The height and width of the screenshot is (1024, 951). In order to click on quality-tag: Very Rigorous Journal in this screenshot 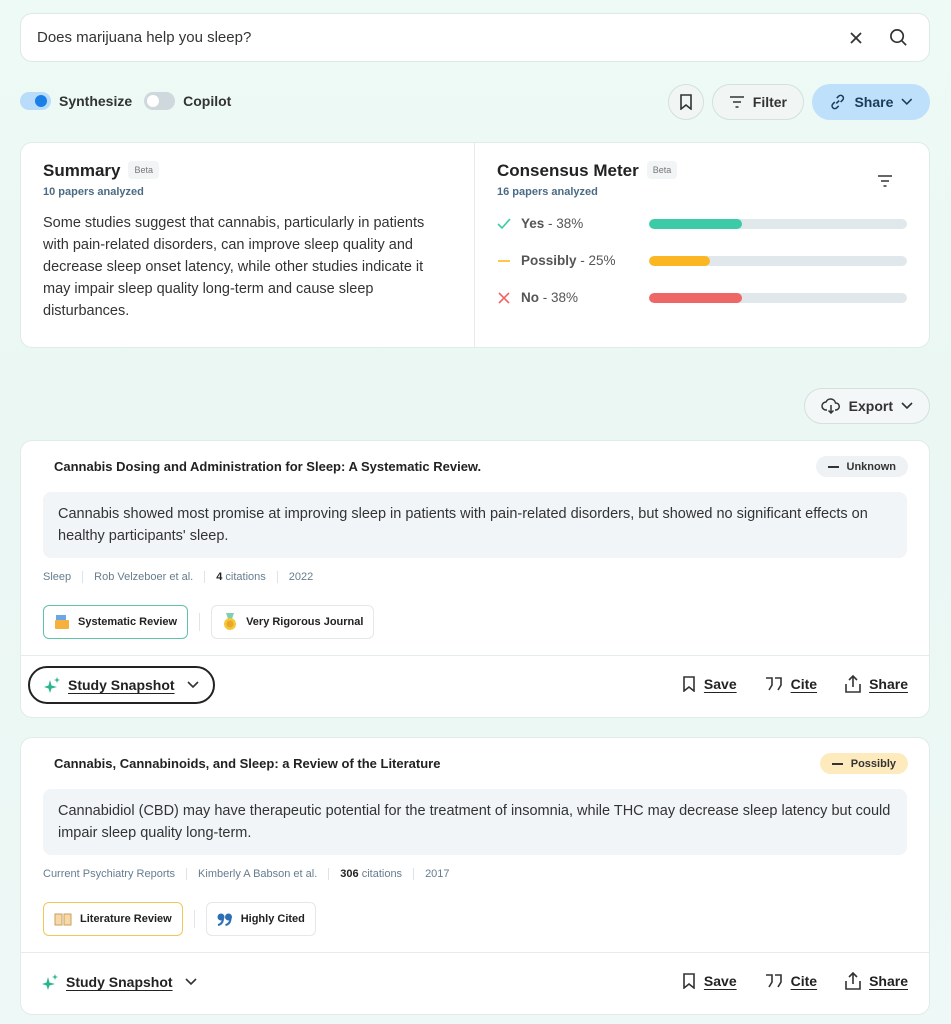, I will do `click(293, 622)`.